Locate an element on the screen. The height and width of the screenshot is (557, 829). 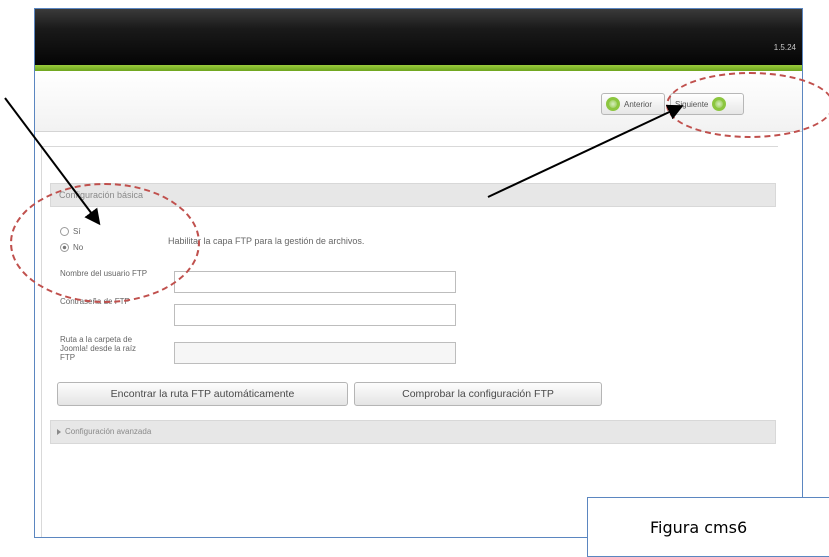
figure-caption-text: Figura cms6 is located at coordinates (699, 527).